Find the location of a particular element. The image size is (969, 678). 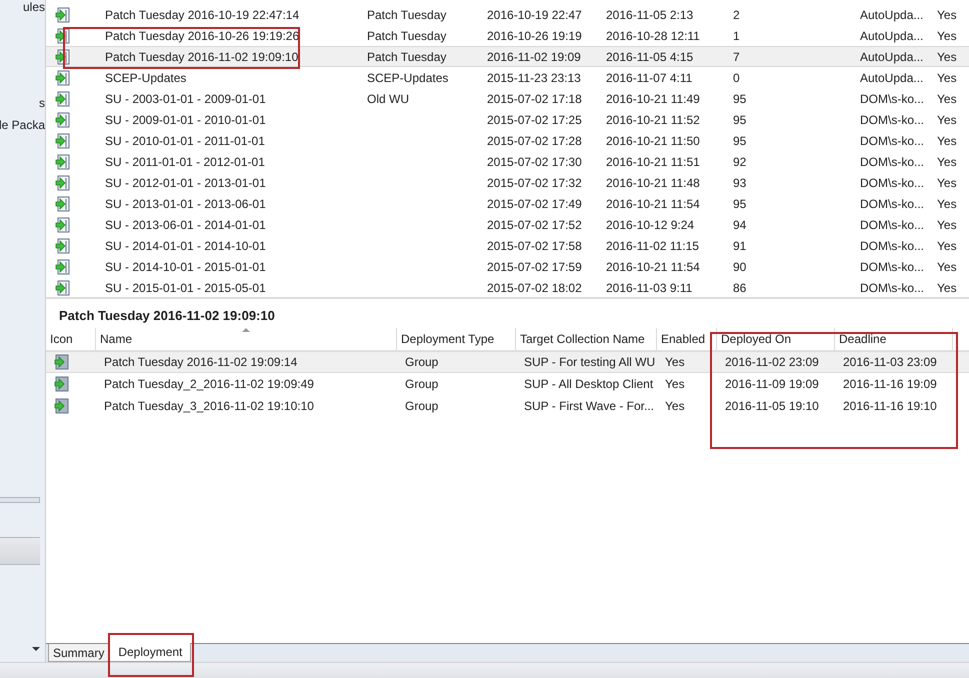

table-cell-text: 2016-11-03 9:11 is located at coordinates (649, 287).